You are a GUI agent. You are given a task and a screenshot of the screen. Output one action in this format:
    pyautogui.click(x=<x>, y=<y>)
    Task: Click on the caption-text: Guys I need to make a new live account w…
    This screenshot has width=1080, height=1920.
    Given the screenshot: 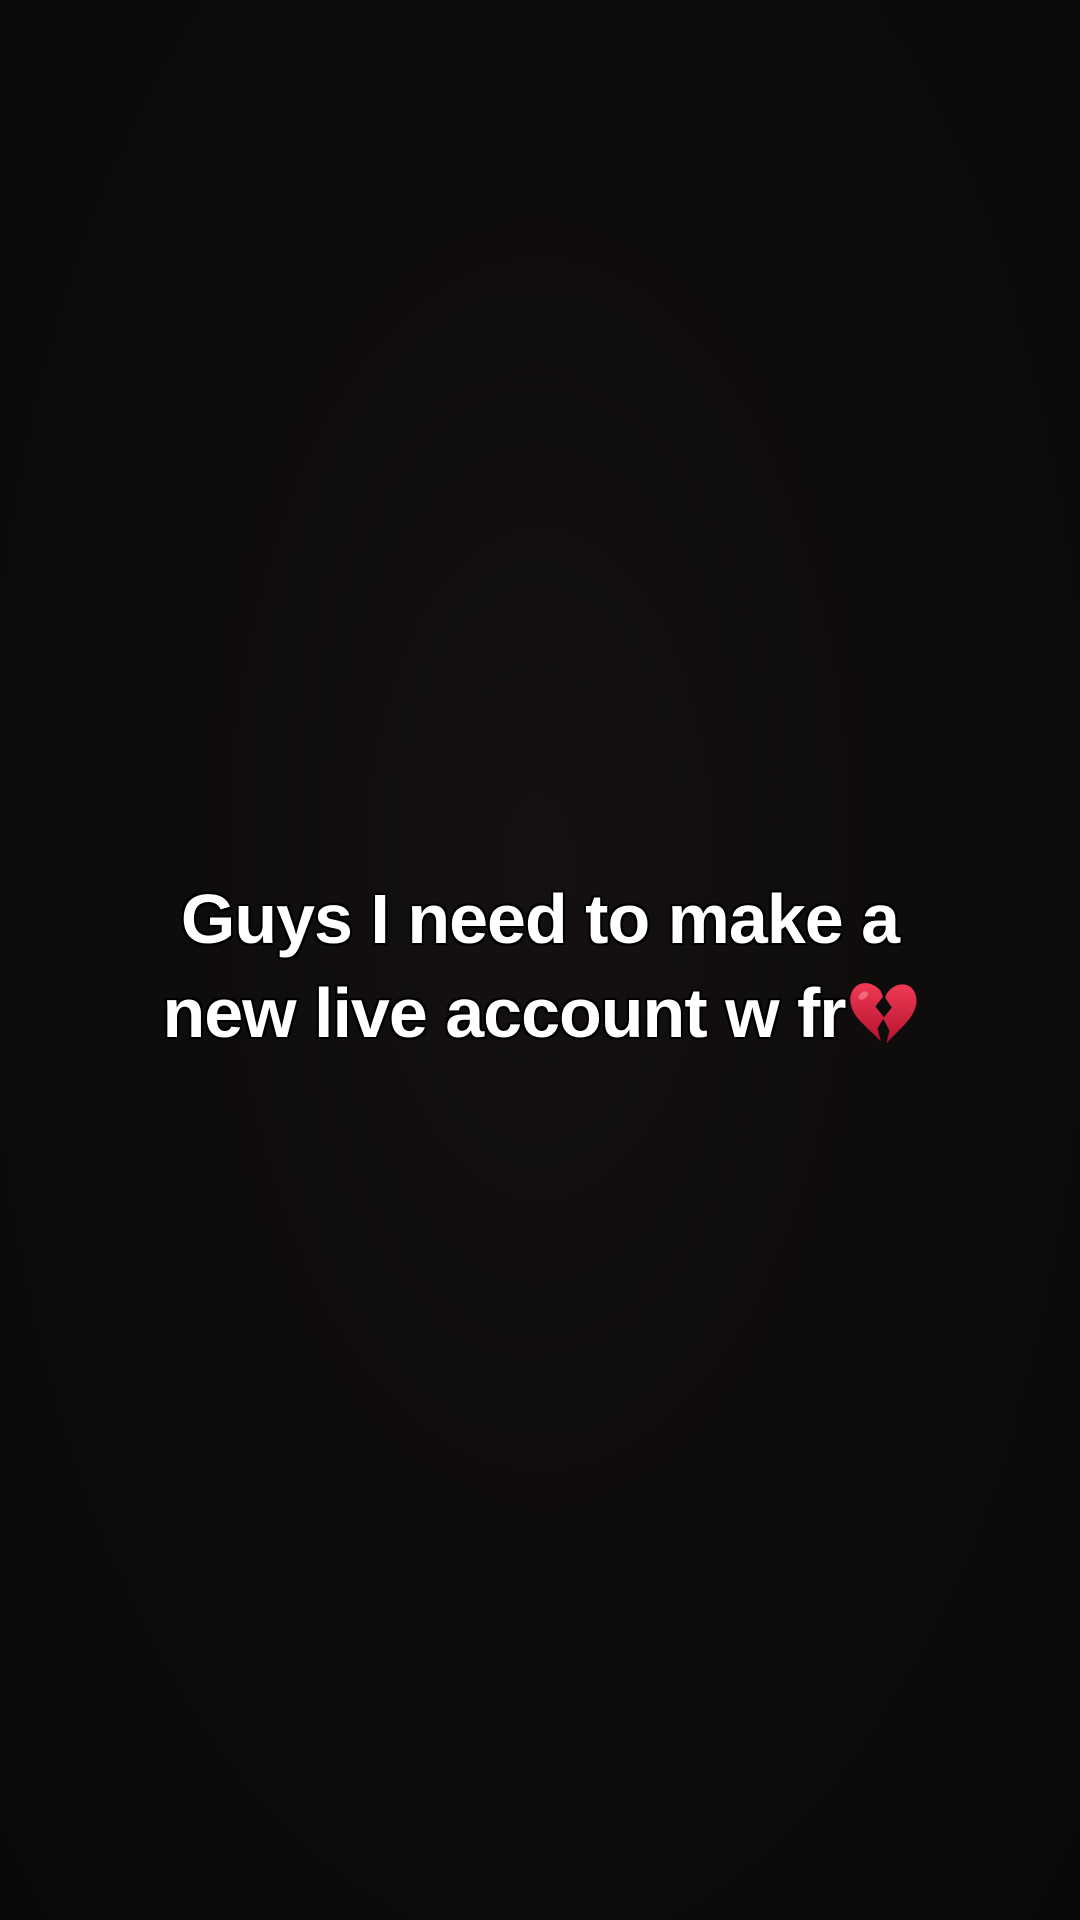 What is the action you would take?
    pyautogui.click(x=540, y=966)
    